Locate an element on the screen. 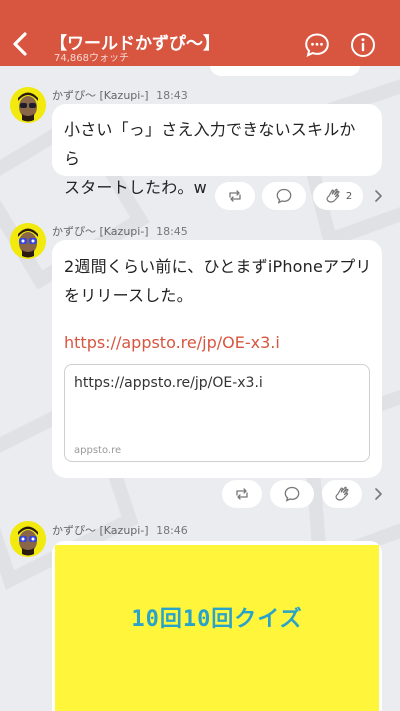  message-meta: かずぴ〜 [Kazupi-] 18:43 is located at coordinates (120, 95).